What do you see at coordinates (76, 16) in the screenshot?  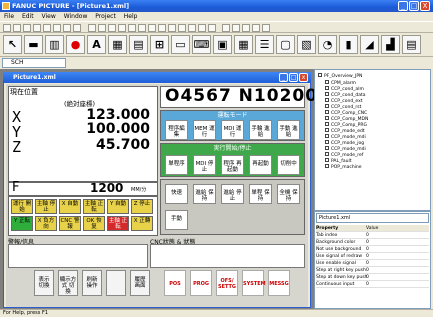 I see `menu-window: Window` at bounding box center [76, 16].